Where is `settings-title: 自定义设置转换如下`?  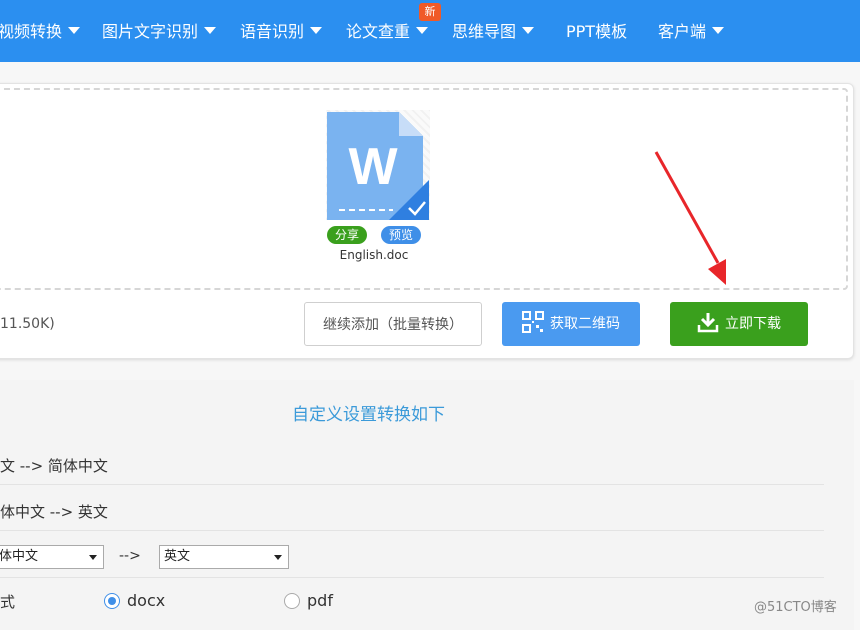 settings-title: 自定义设置转换如下 is located at coordinates (368, 415).